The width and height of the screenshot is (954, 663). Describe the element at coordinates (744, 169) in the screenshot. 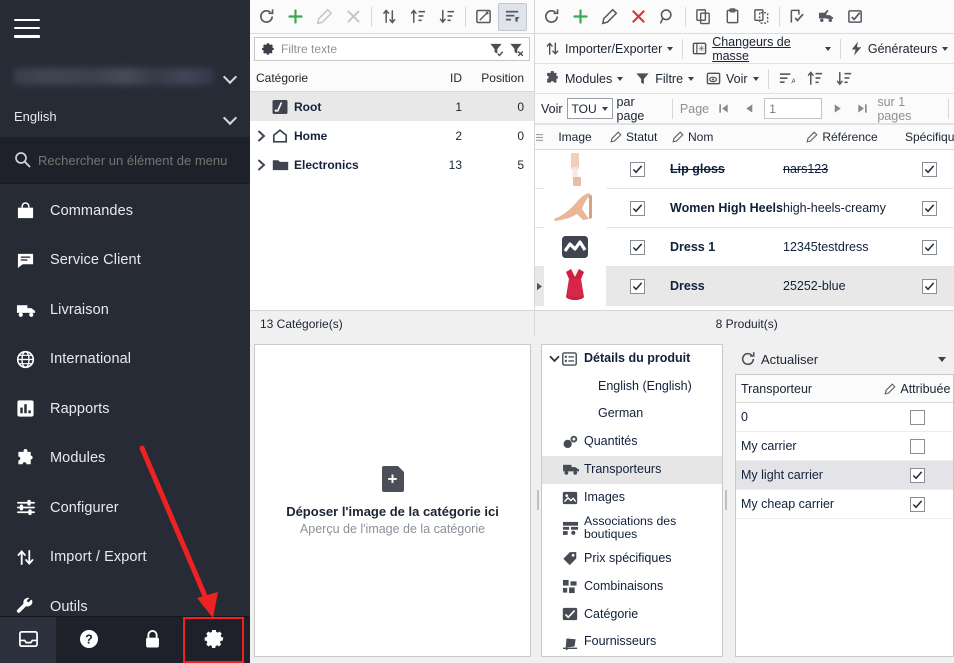

I see `table-row: Lip gloss nars123` at that location.